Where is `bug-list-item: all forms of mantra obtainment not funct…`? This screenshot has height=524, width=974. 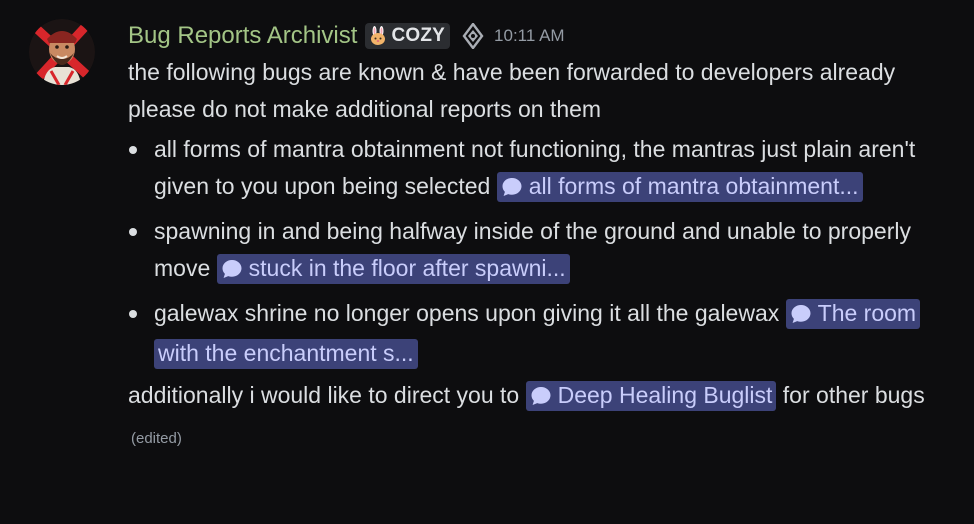
bug-list-item: all forms of mantra obtainment not funct… is located at coordinates (538, 169).